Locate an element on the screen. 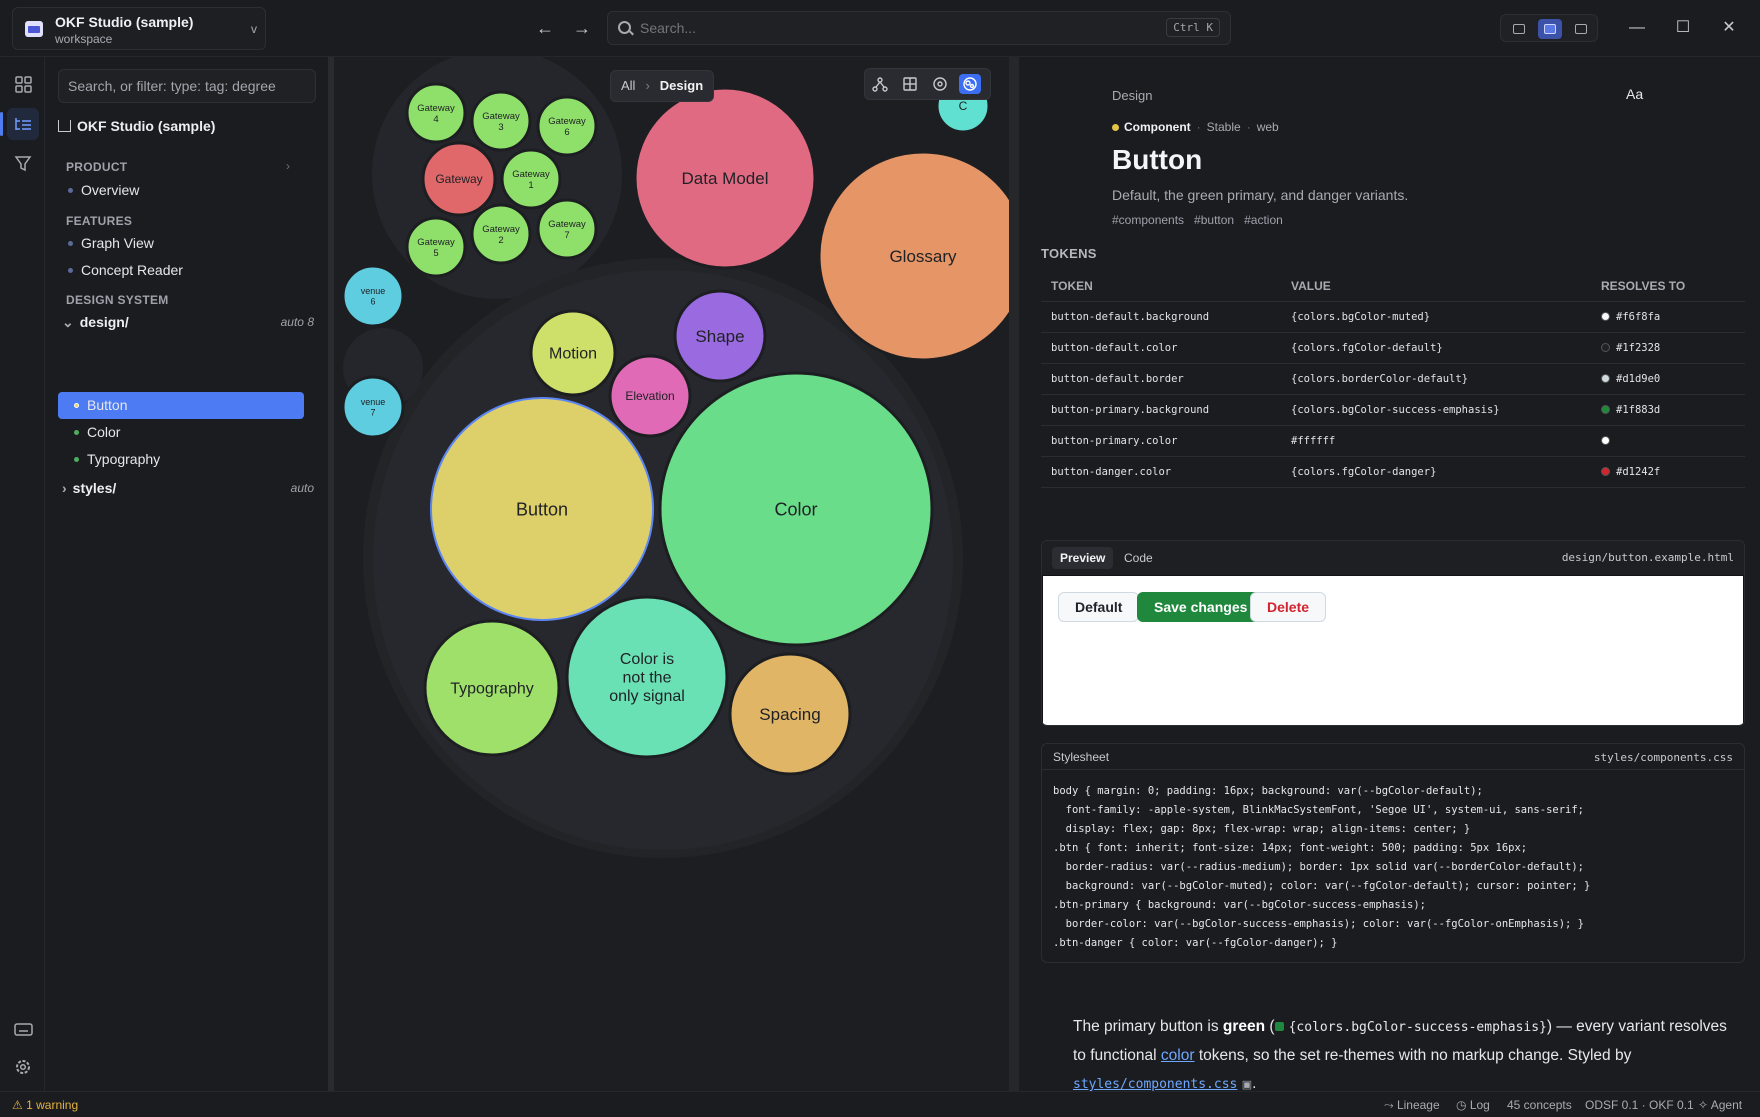 This screenshot has width=1760, height=1117. breadcrumb-current: Design is located at coordinates (681, 85).